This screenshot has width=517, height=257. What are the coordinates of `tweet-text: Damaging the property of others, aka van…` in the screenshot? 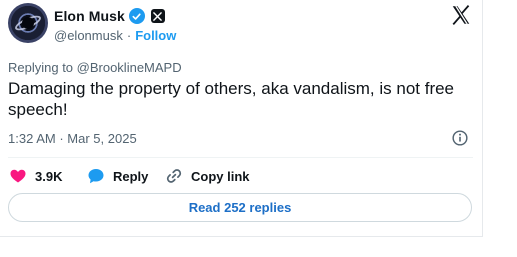 It's located at (231, 99).